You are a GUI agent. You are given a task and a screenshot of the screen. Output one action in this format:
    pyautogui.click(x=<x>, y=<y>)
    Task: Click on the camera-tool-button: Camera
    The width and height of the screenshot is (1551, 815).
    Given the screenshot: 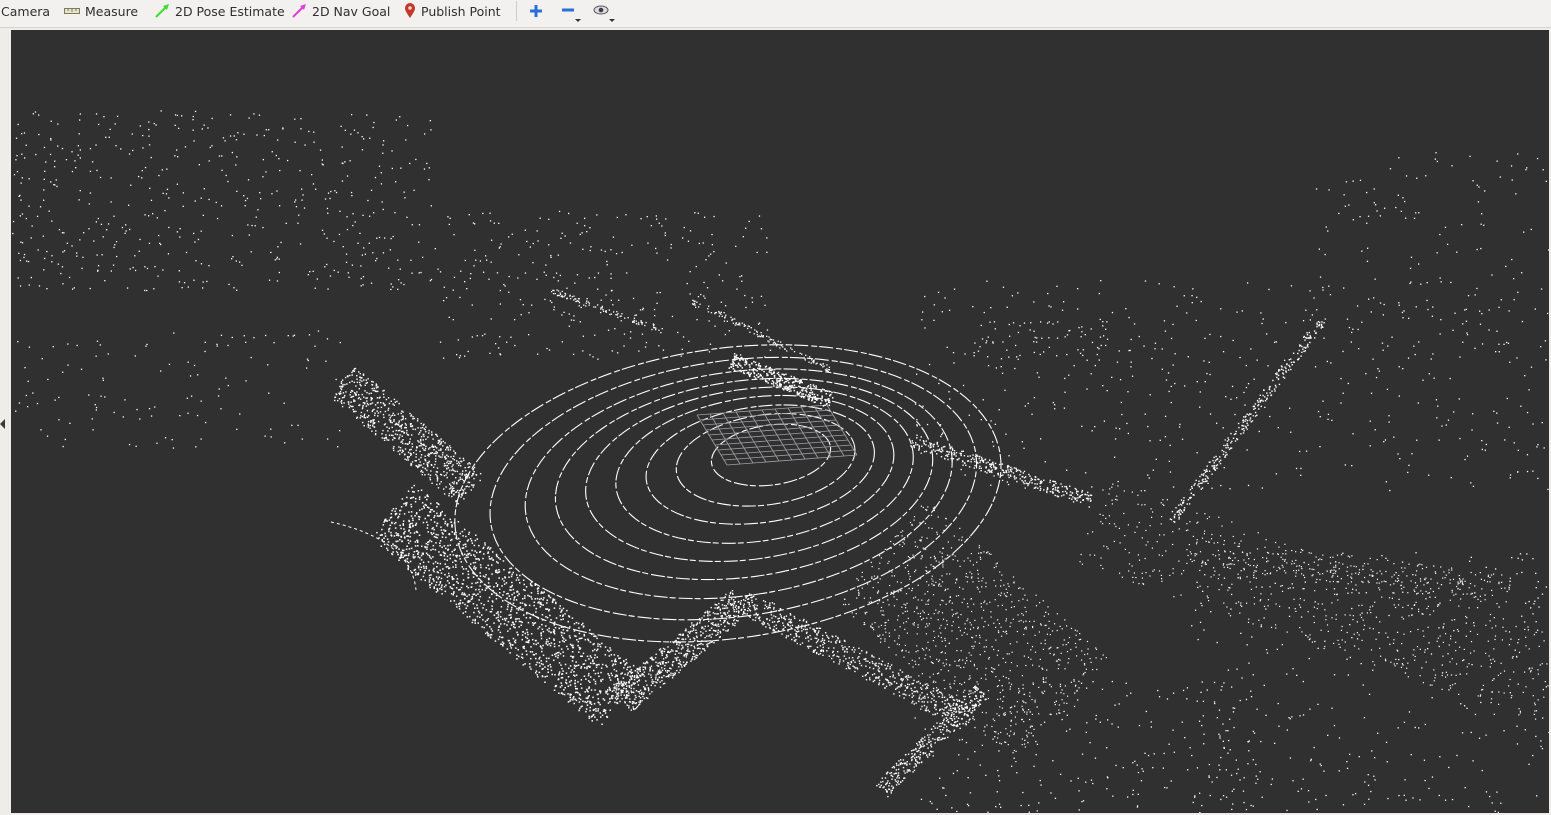 What is the action you would take?
    pyautogui.click(x=25, y=11)
    